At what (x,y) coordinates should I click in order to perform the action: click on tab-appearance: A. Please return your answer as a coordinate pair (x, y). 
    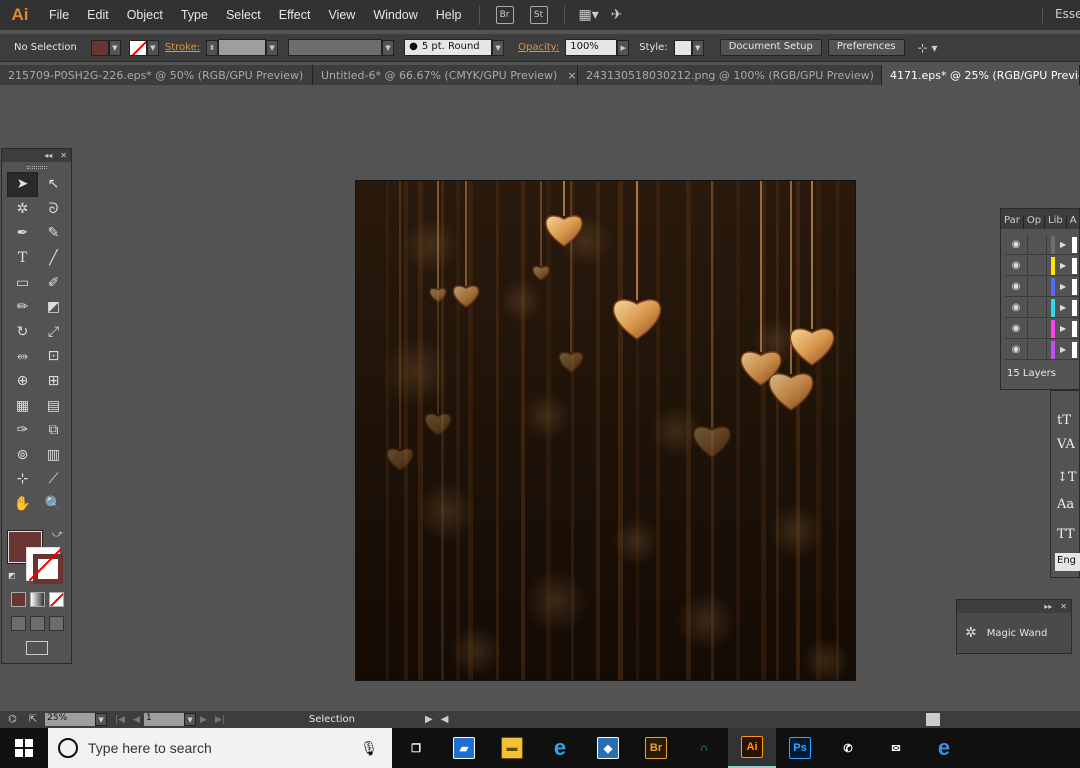
    Looking at the image, I should click on (1073, 222).